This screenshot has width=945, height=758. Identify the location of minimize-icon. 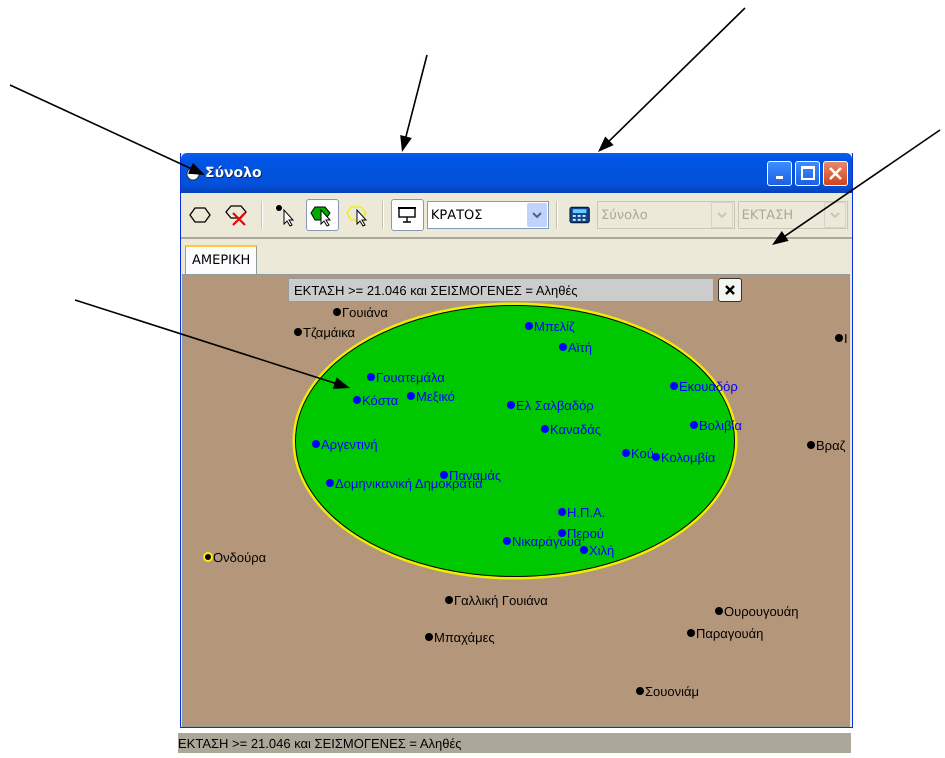
(779, 177).